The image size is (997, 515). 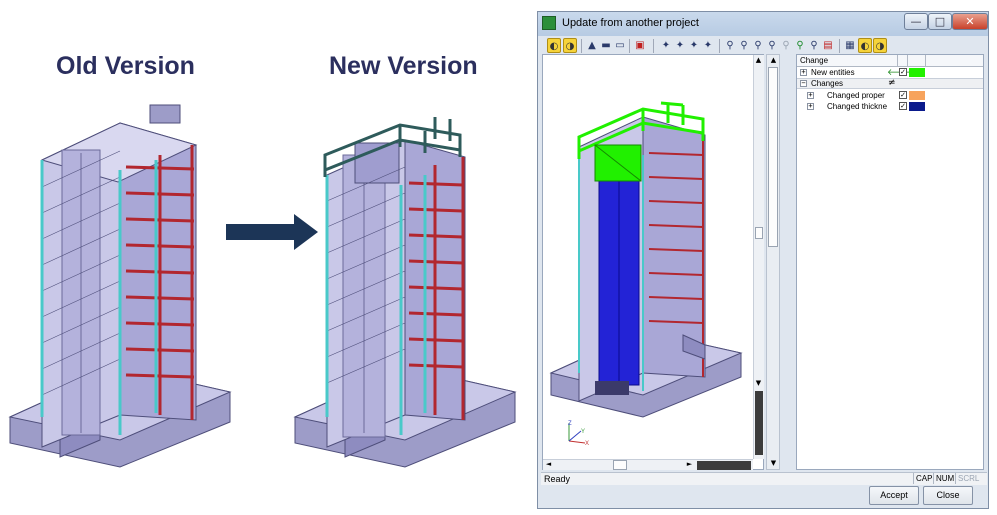 What do you see at coordinates (880, 45) in the screenshot?
I see `filter-b-icon: ◑` at bounding box center [880, 45].